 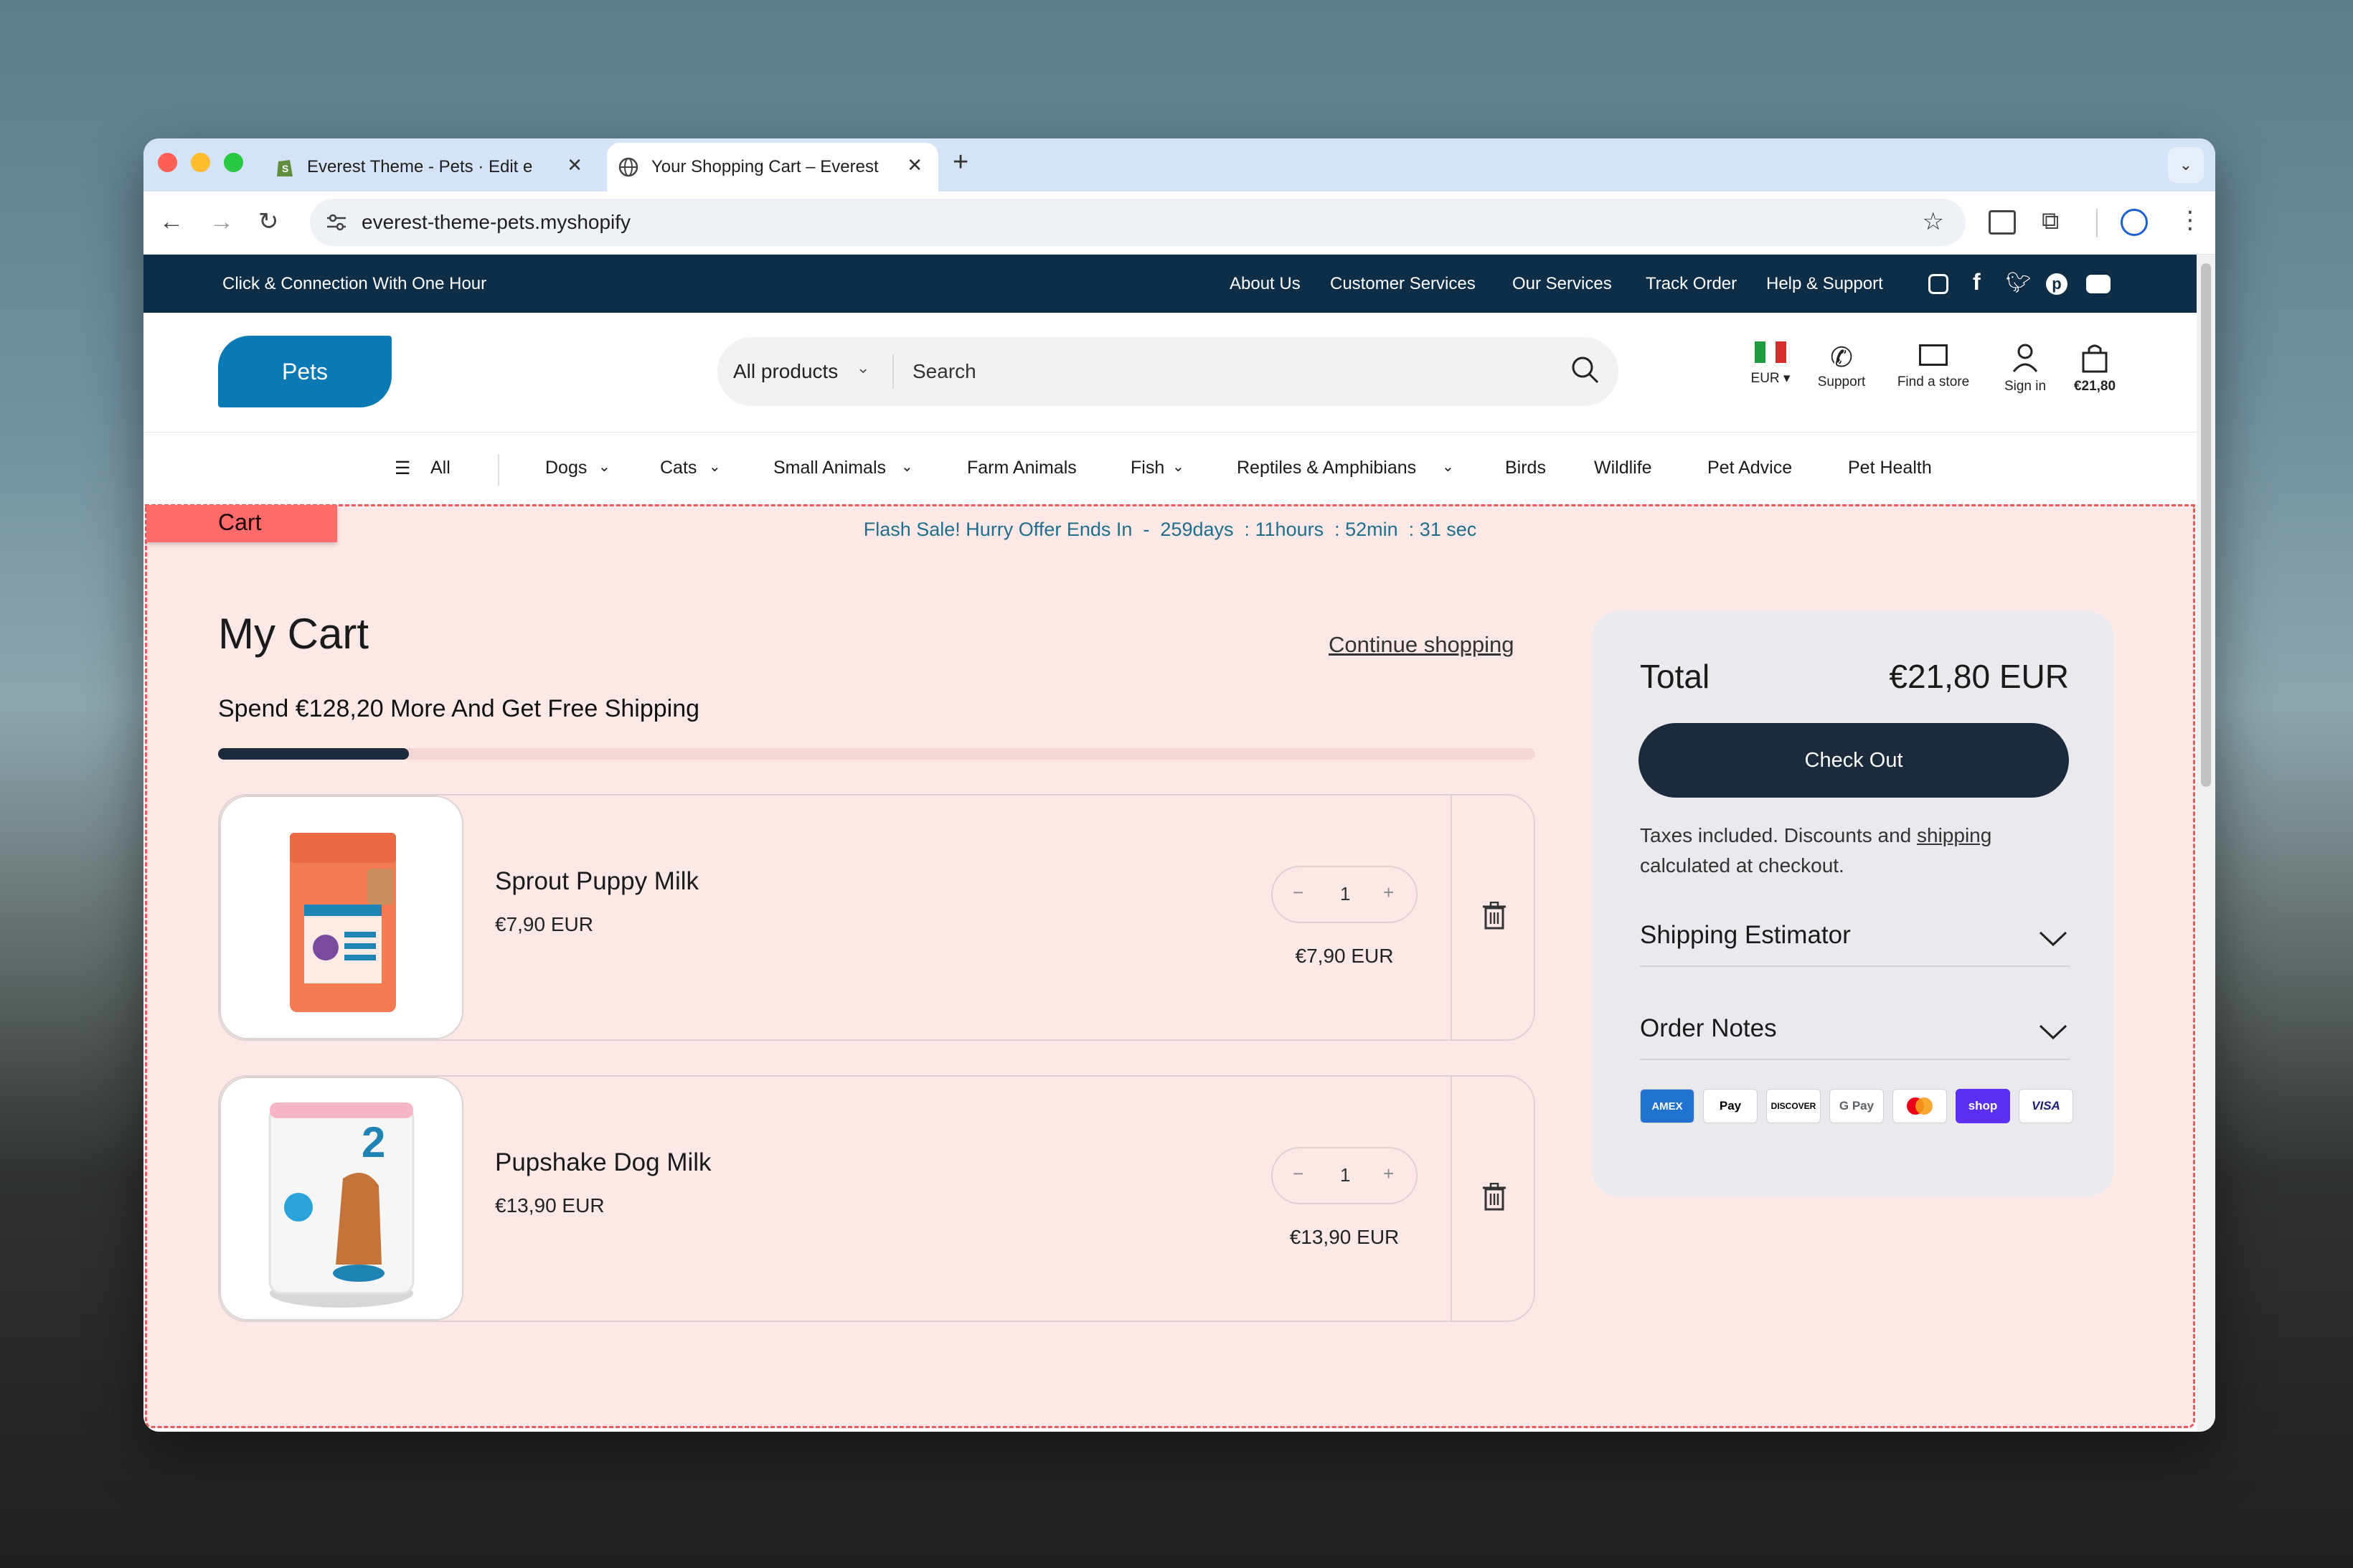 I want to click on product-name: Sprout Puppy Milk, so click(x=597, y=881).